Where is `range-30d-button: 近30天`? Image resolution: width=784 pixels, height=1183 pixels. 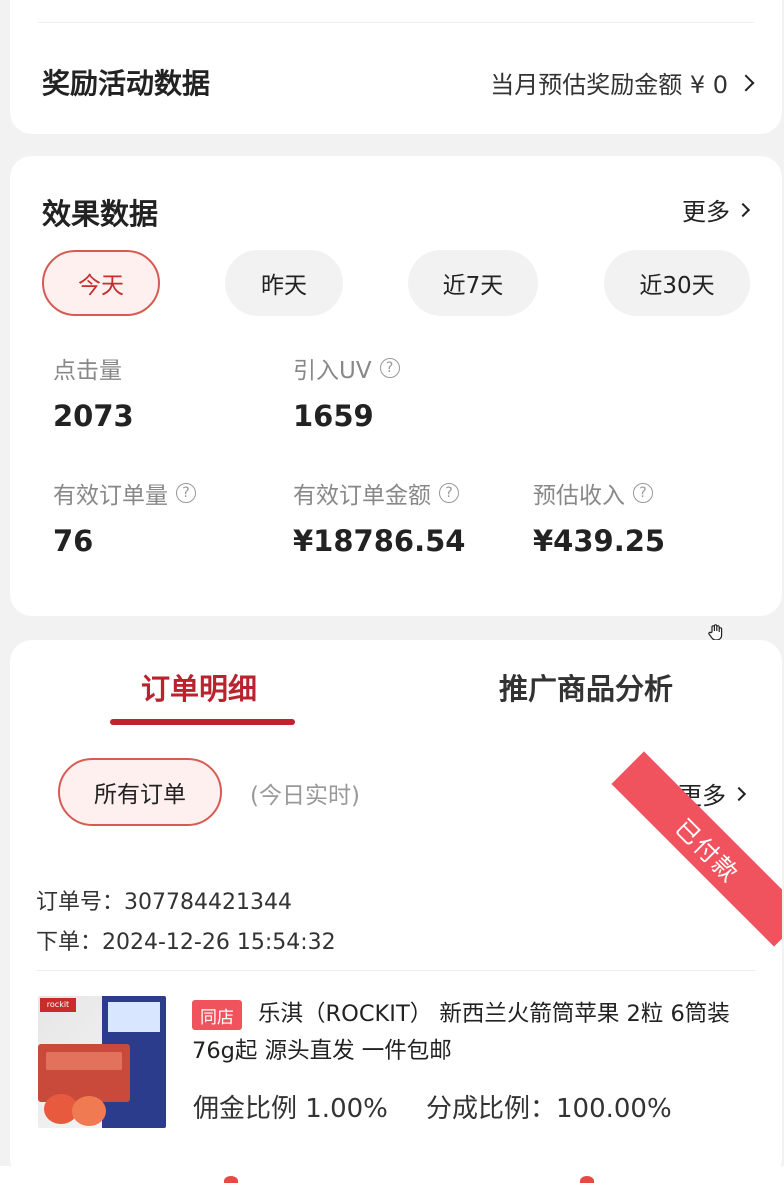 range-30d-button: 近30天 is located at coordinates (677, 283).